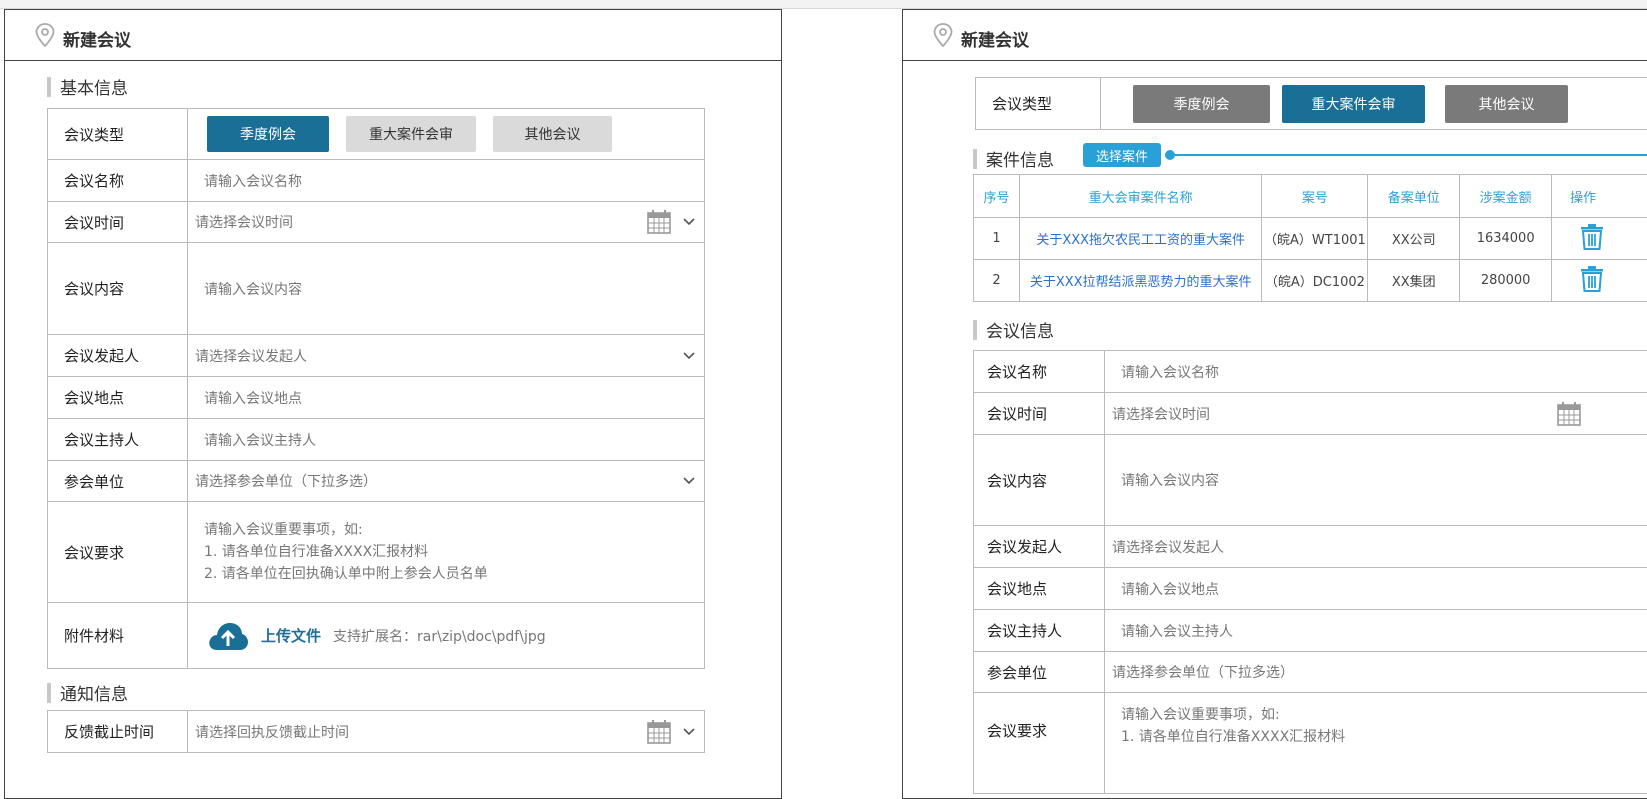 The width and height of the screenshot is (1647, 799). Describe the element at coordinates (118, 731) in the screenshot. I see `label-feedback-deadline: 反馈截止时间` at that location.